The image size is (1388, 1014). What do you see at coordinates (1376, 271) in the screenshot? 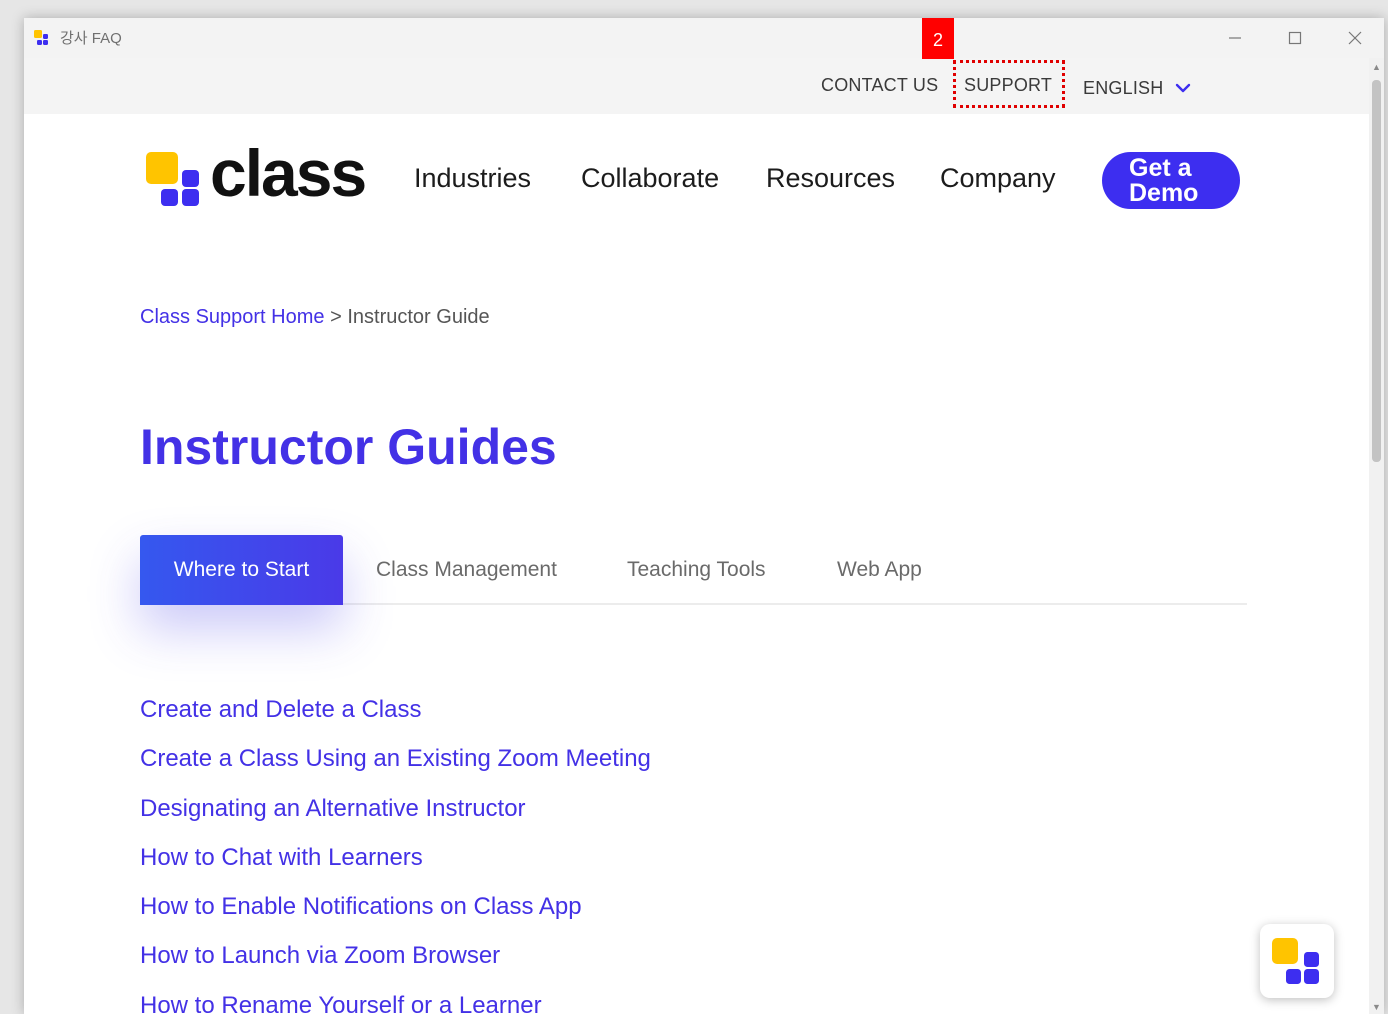
I see `scroll-thumb` at bounding box center [1376, 271].